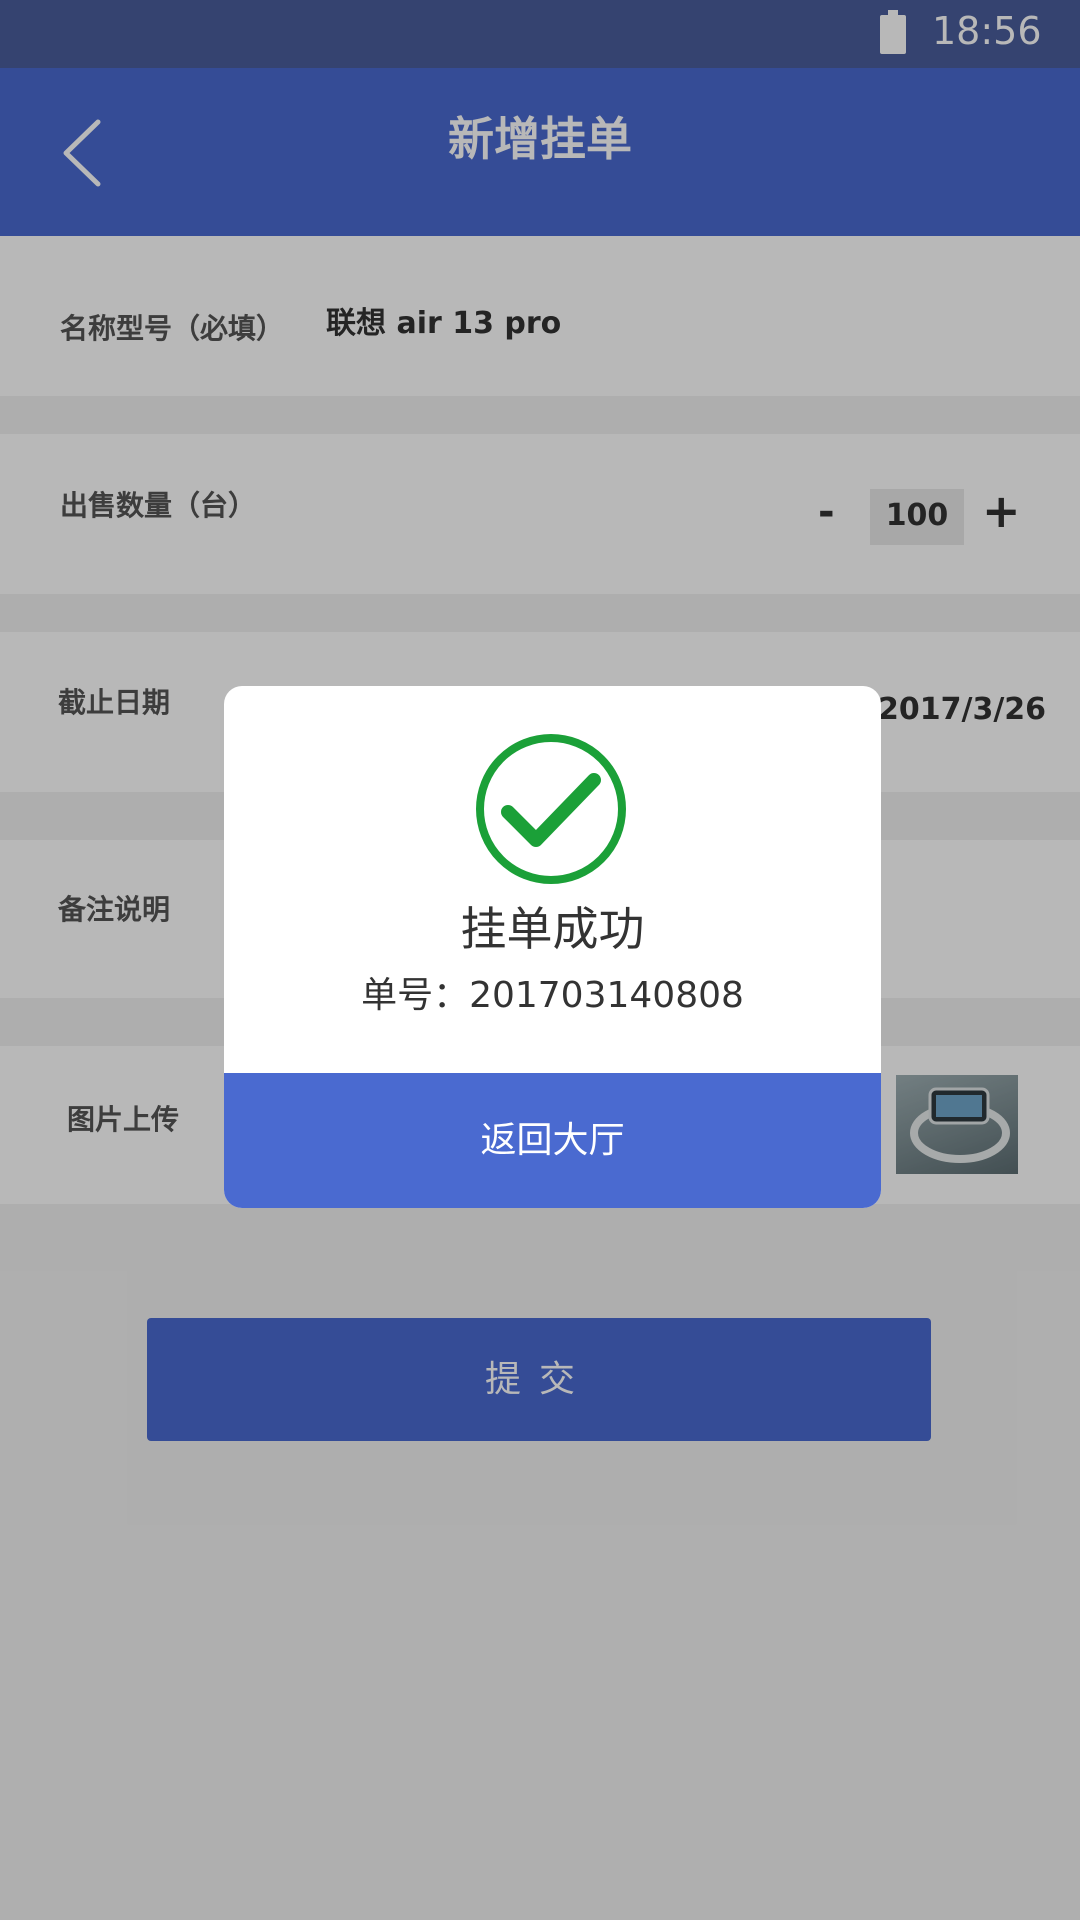 The height and width of the screenshot is (1920, 1080). What do you see at coordinates (552, 929) in the screenshot?
I see `dialog-title: 挂单成功` at bounding box center [552, 929].